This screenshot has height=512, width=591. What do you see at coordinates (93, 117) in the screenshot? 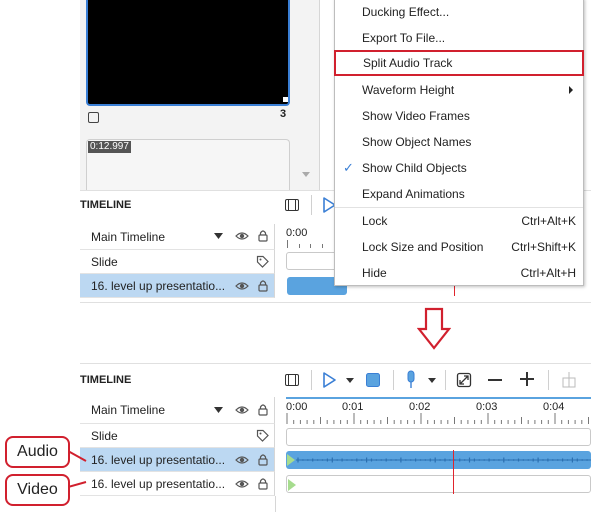
I see `slide-icon` at bounding box center [93, 117].